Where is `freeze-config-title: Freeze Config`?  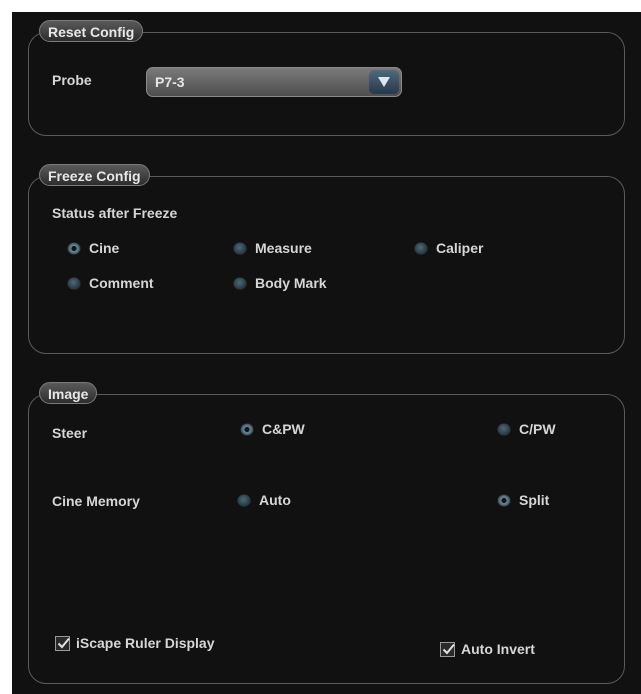 freeze-config-title: Freeze Config is located at coordinates (94, 175).